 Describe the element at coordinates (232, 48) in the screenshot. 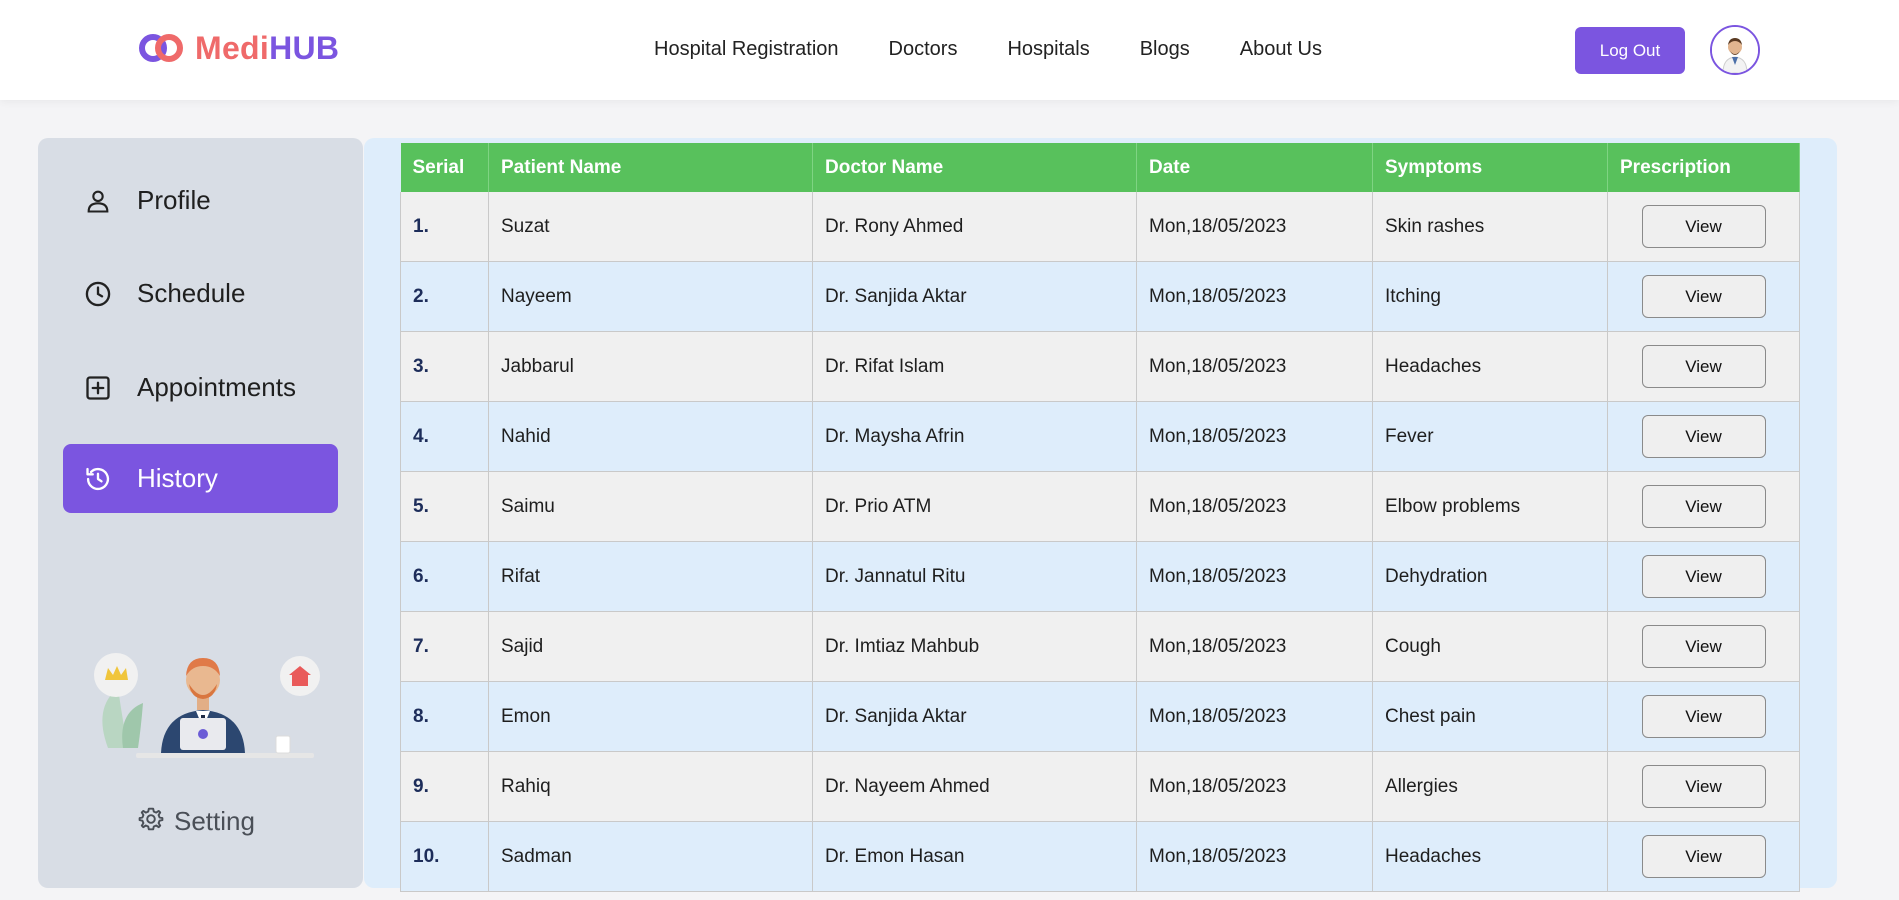

I see `brand-name-part1: Medi` at that location.